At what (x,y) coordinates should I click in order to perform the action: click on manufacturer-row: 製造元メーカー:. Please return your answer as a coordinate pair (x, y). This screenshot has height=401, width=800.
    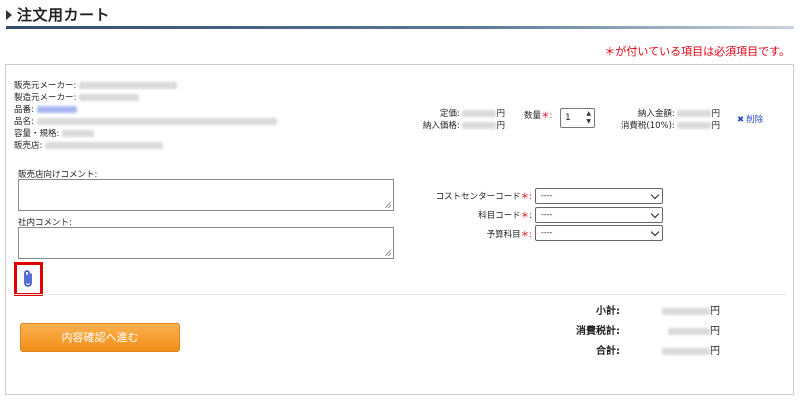
    Looking at the image, I should click on (145, 98).